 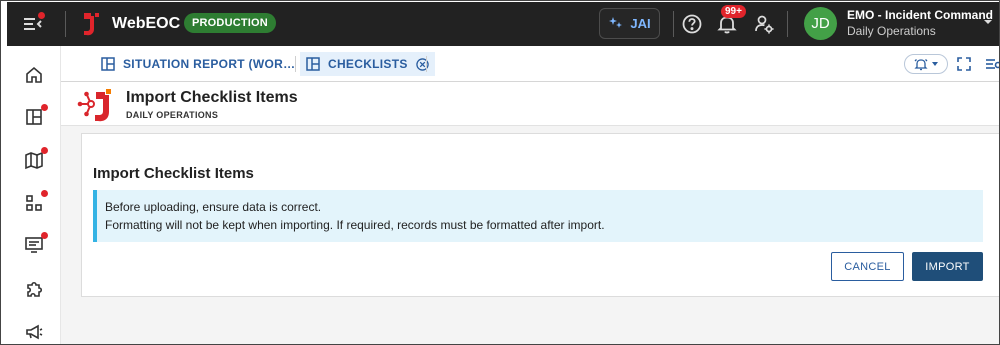 I want to click on alert-settings-button, so click(x=926, y=64).